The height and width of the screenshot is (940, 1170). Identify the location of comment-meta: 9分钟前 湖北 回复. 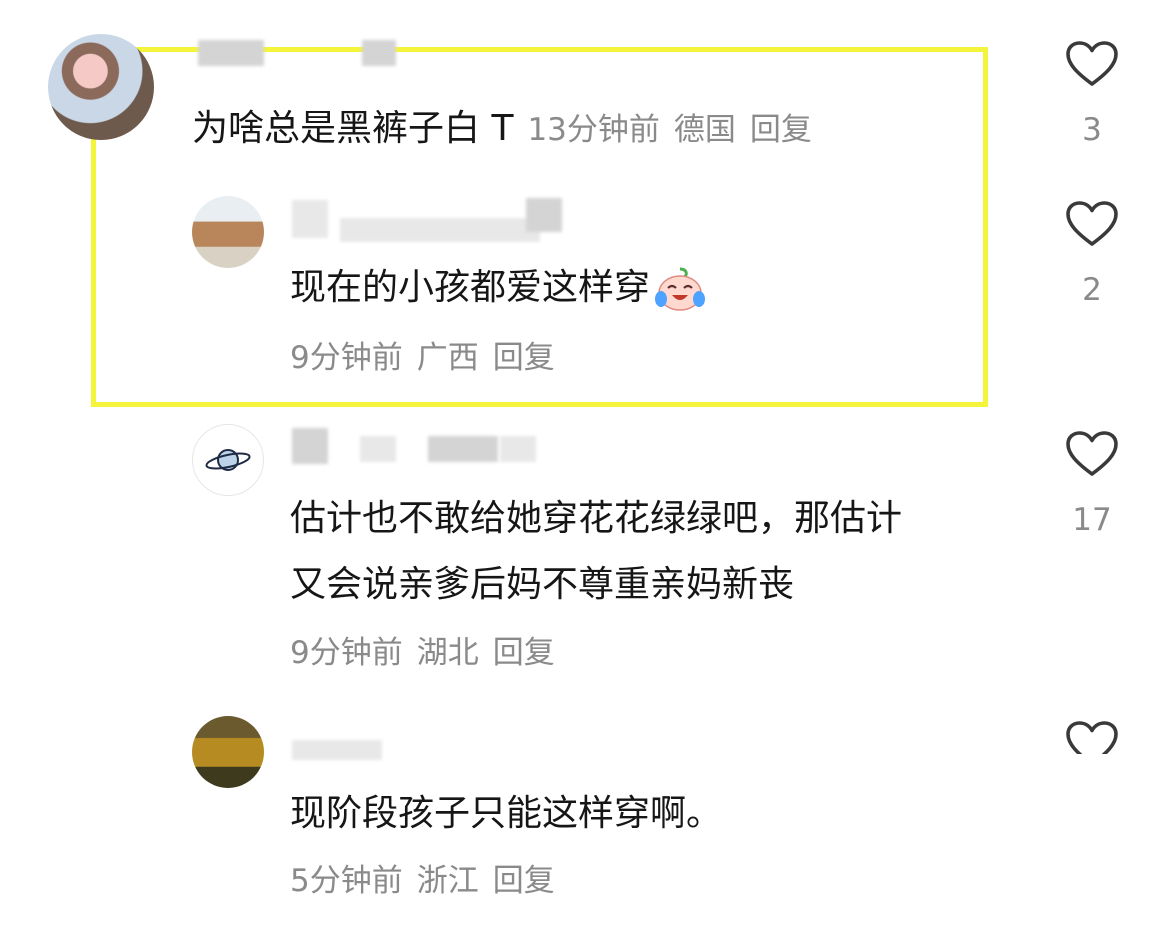
(429, 653).